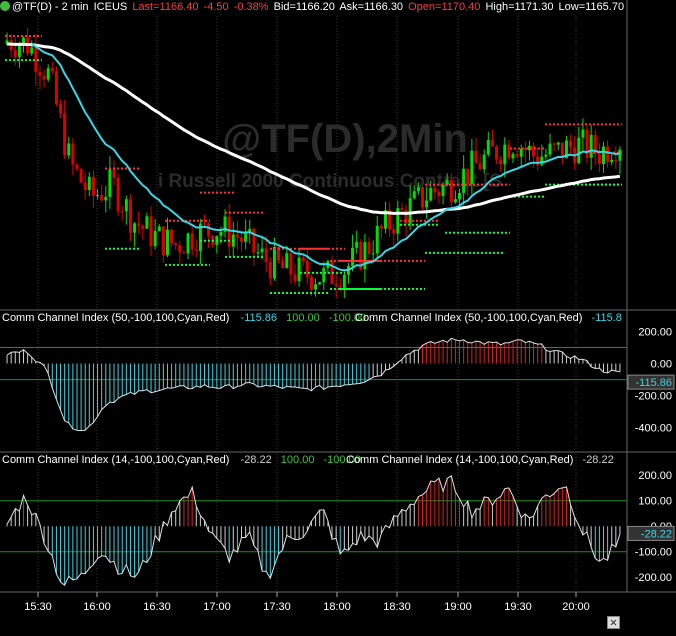 This screenshot has height=636, width=676. What do you see at coordinates (653, 553) in the screenshot?
I see `cci-axis-label: -100.00` at bounding box center [653, 553].